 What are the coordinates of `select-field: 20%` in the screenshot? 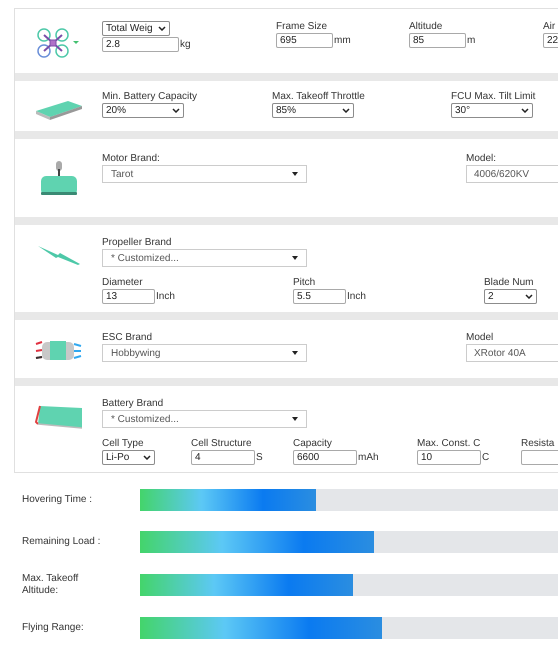 It's located at (143, 110).